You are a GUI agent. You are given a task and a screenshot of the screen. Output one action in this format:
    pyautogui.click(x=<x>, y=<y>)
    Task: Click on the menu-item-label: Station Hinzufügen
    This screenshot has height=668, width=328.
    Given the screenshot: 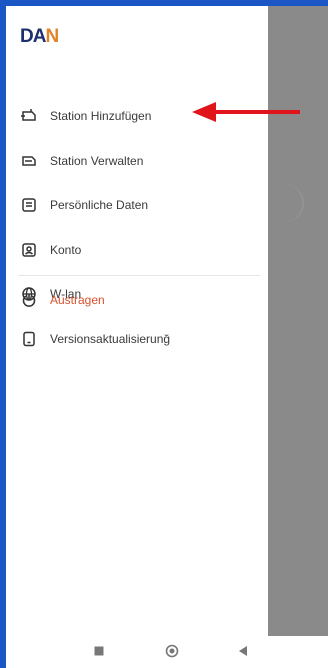 What is the action you would take?
    pyautogui.click(x=101, y=116)
    